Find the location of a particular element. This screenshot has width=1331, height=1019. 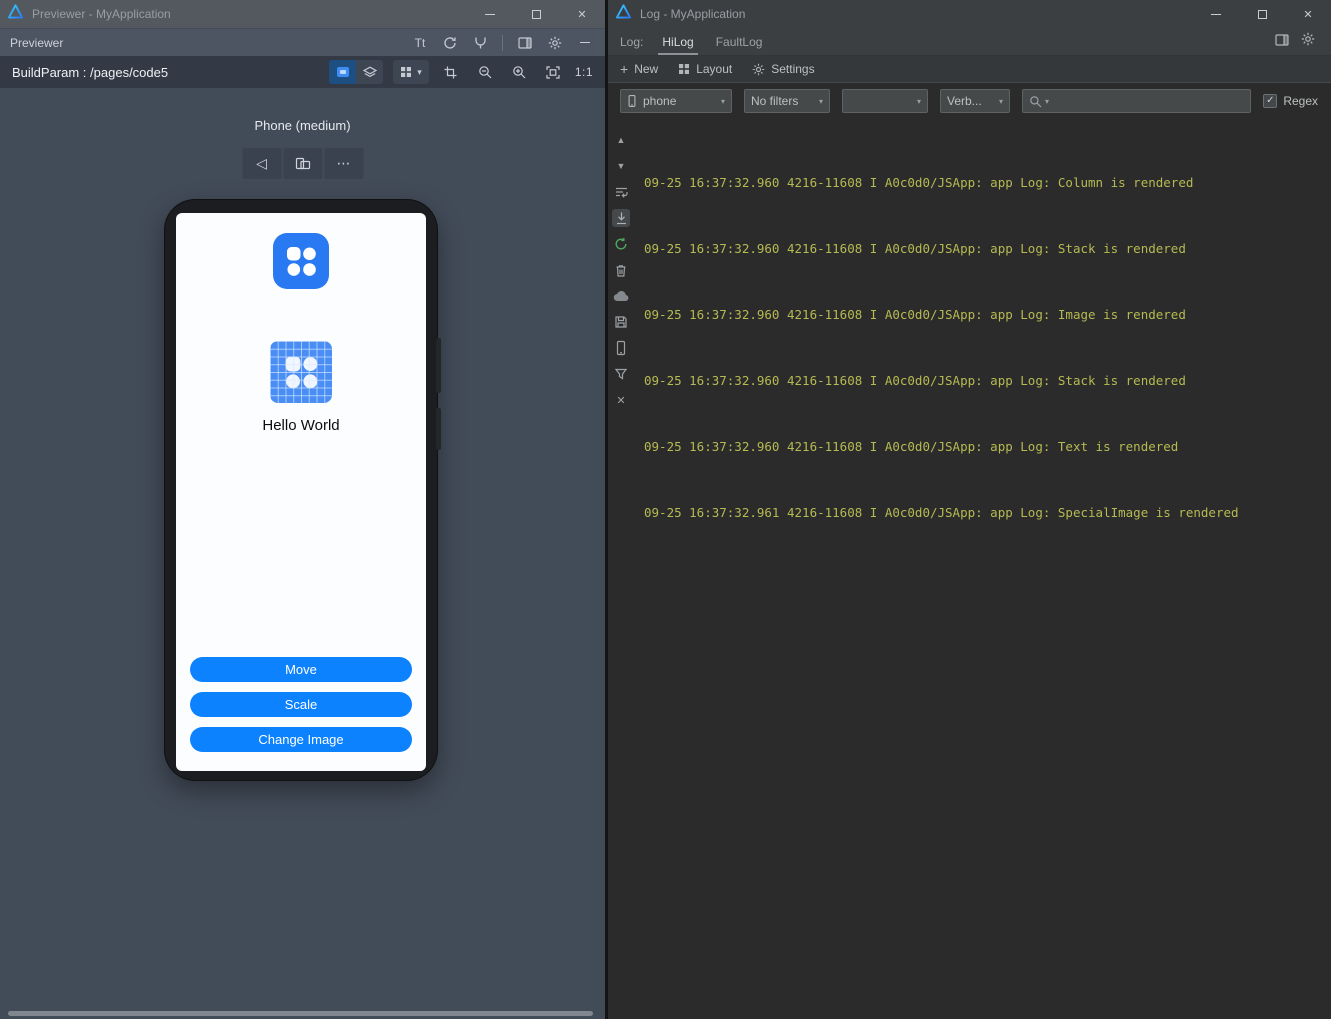

close-panel-button: ✕ is located at coordinates (621, 400).